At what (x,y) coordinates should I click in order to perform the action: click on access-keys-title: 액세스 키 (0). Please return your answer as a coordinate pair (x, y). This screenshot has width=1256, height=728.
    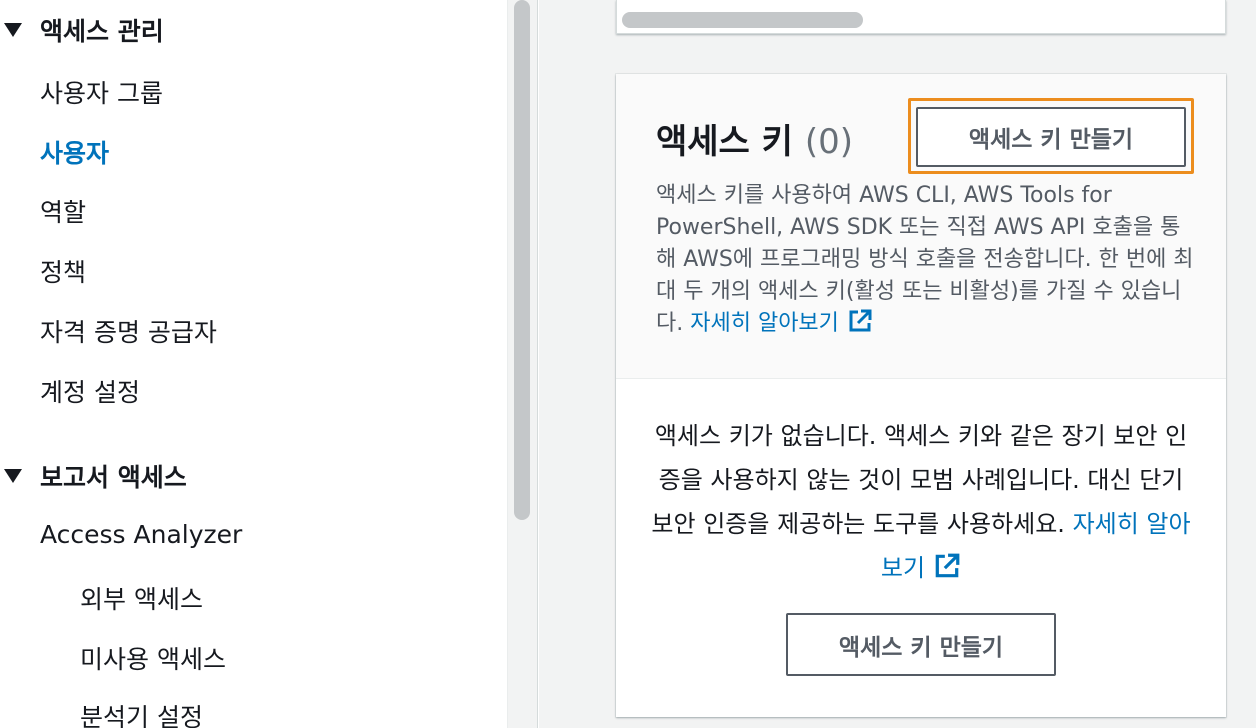
    Looking at the image, I should click on (754, 138).